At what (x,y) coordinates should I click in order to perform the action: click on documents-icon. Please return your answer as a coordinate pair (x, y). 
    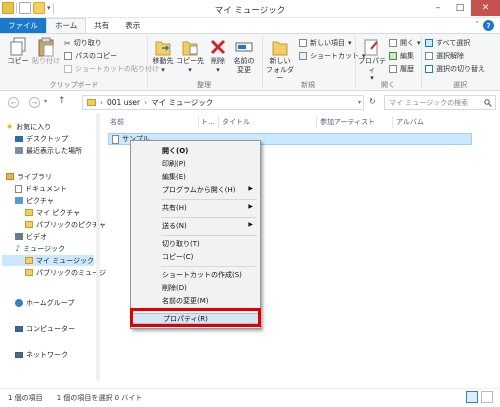
    Looking at the image, I should click on (18, 188).